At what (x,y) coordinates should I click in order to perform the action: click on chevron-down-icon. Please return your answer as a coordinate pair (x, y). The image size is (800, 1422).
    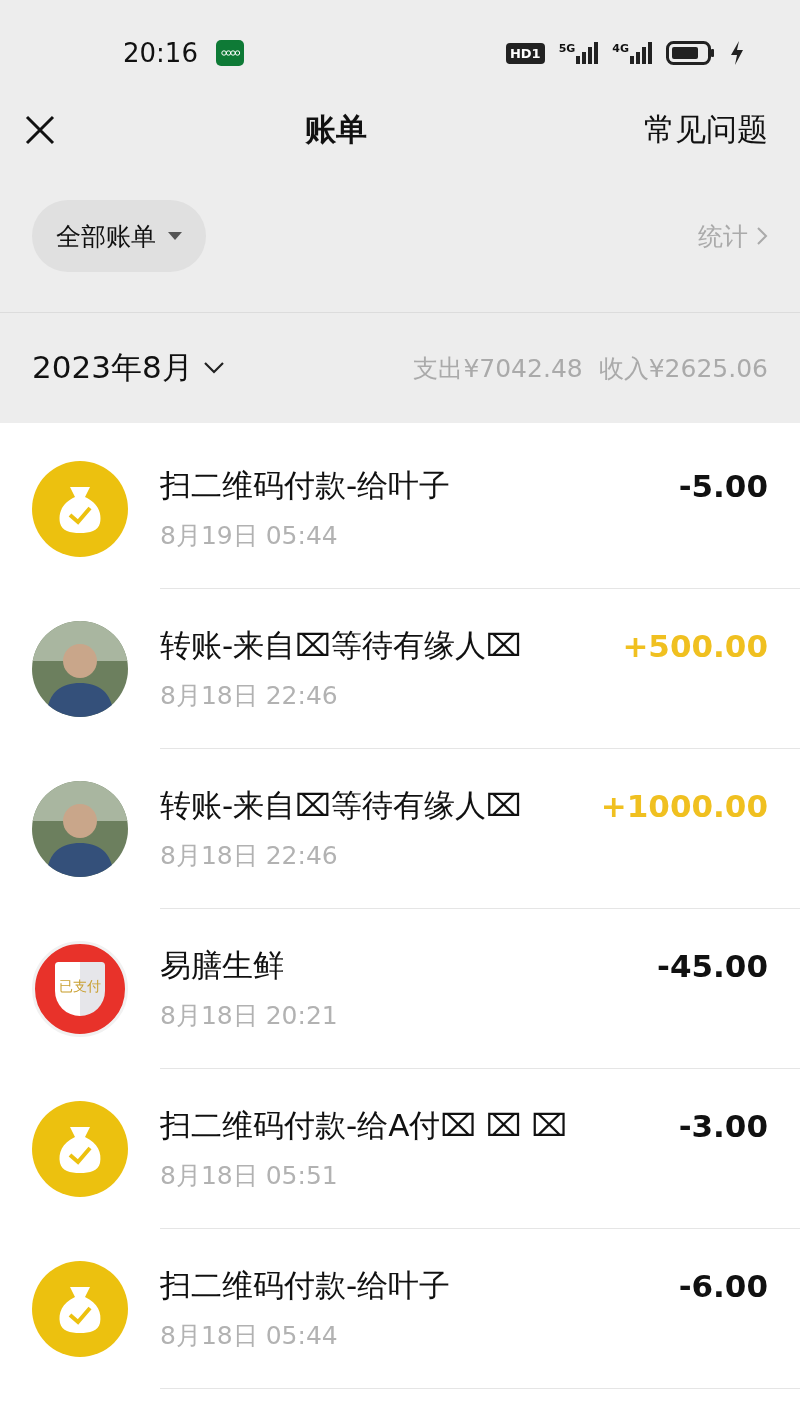
    Looking at the image, I should click on (213, 368).